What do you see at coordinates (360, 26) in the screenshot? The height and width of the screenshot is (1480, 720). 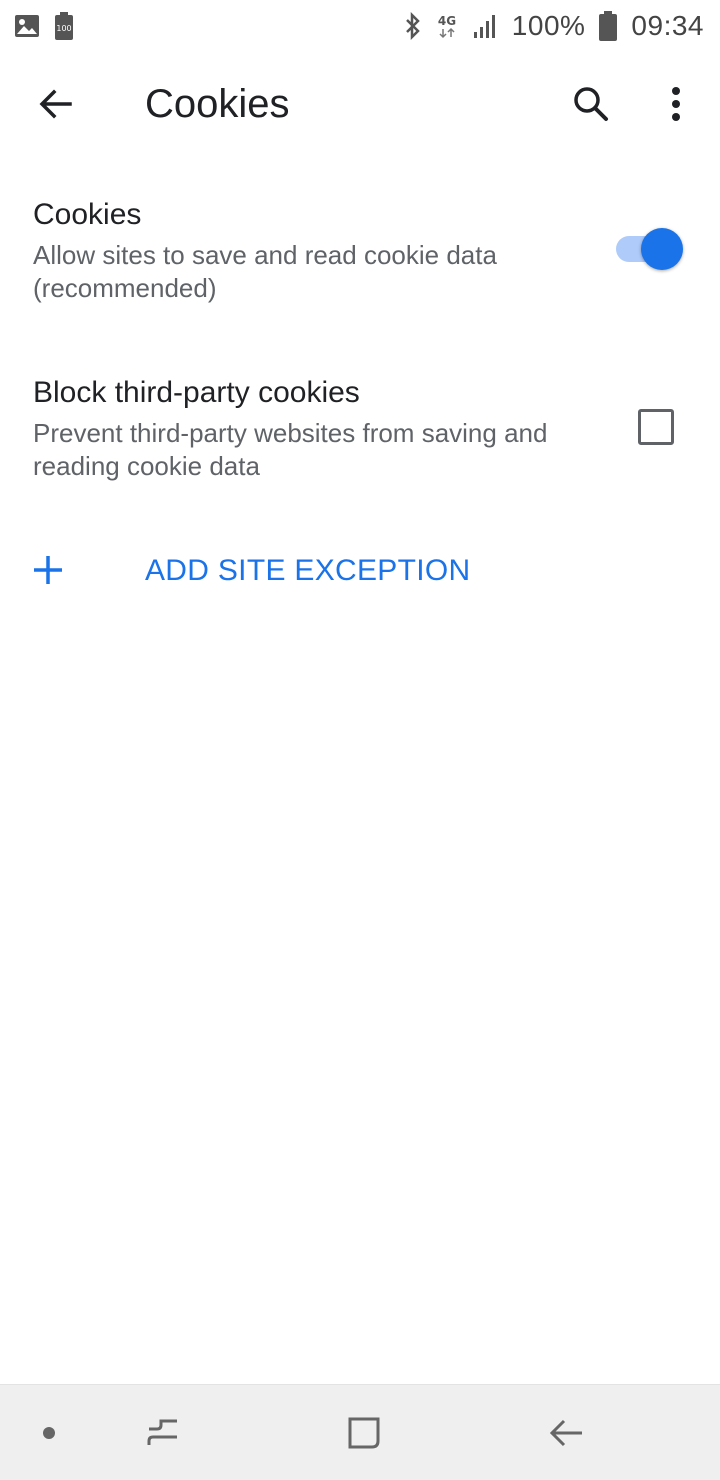 I see `status-bar: 100 4G 100% 09:34` at bounding box center [360, 26].